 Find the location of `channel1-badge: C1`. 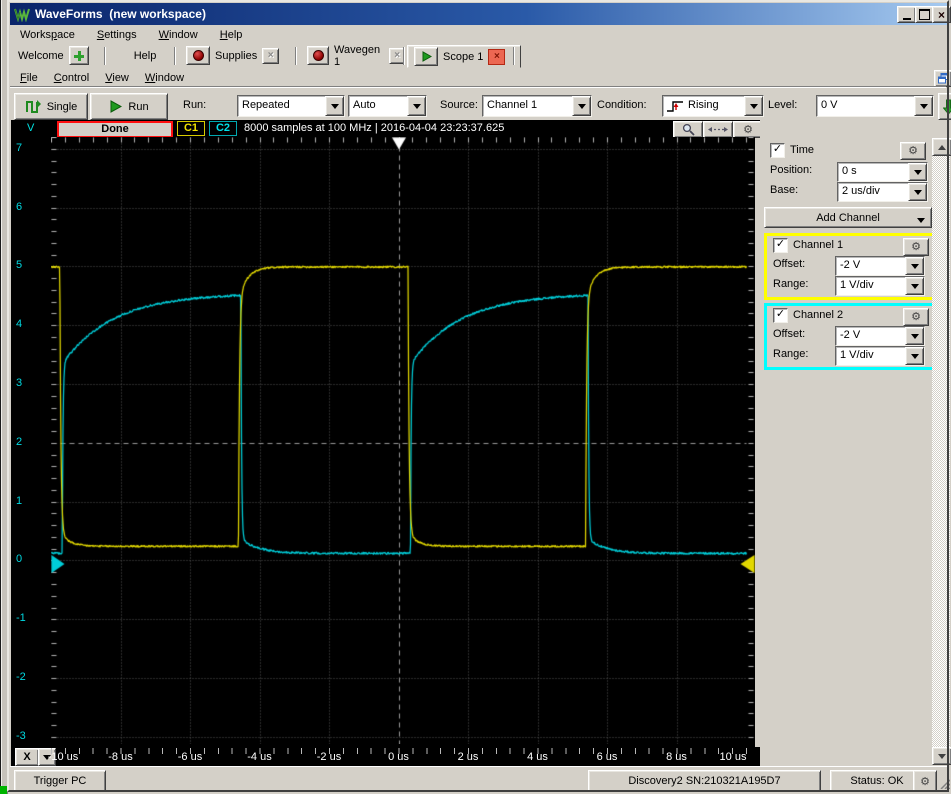

channel1-badge: C1 is located at coordinates (191, 128).